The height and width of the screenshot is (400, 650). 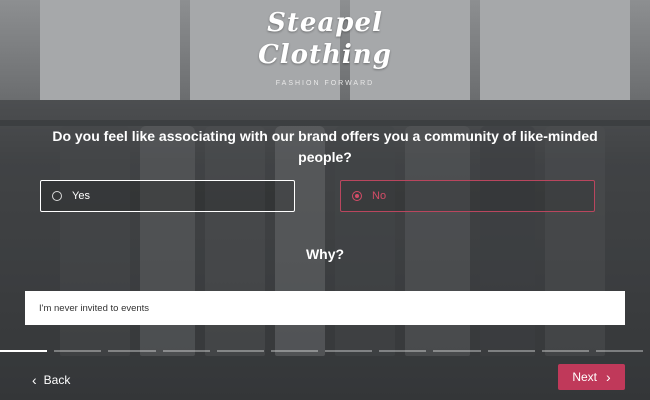 I want to click on back-button: ‹ Back, so click(x=51, y=380).